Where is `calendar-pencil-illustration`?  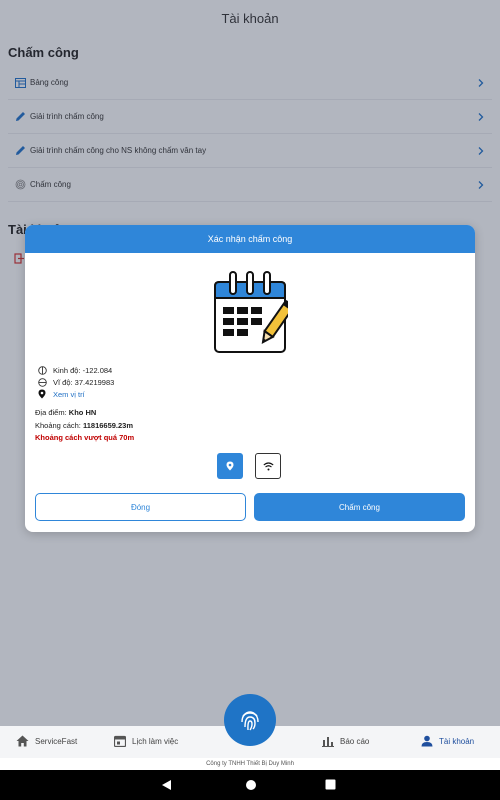 calendar-pencil-illustration is located at coordinates (251, 312).